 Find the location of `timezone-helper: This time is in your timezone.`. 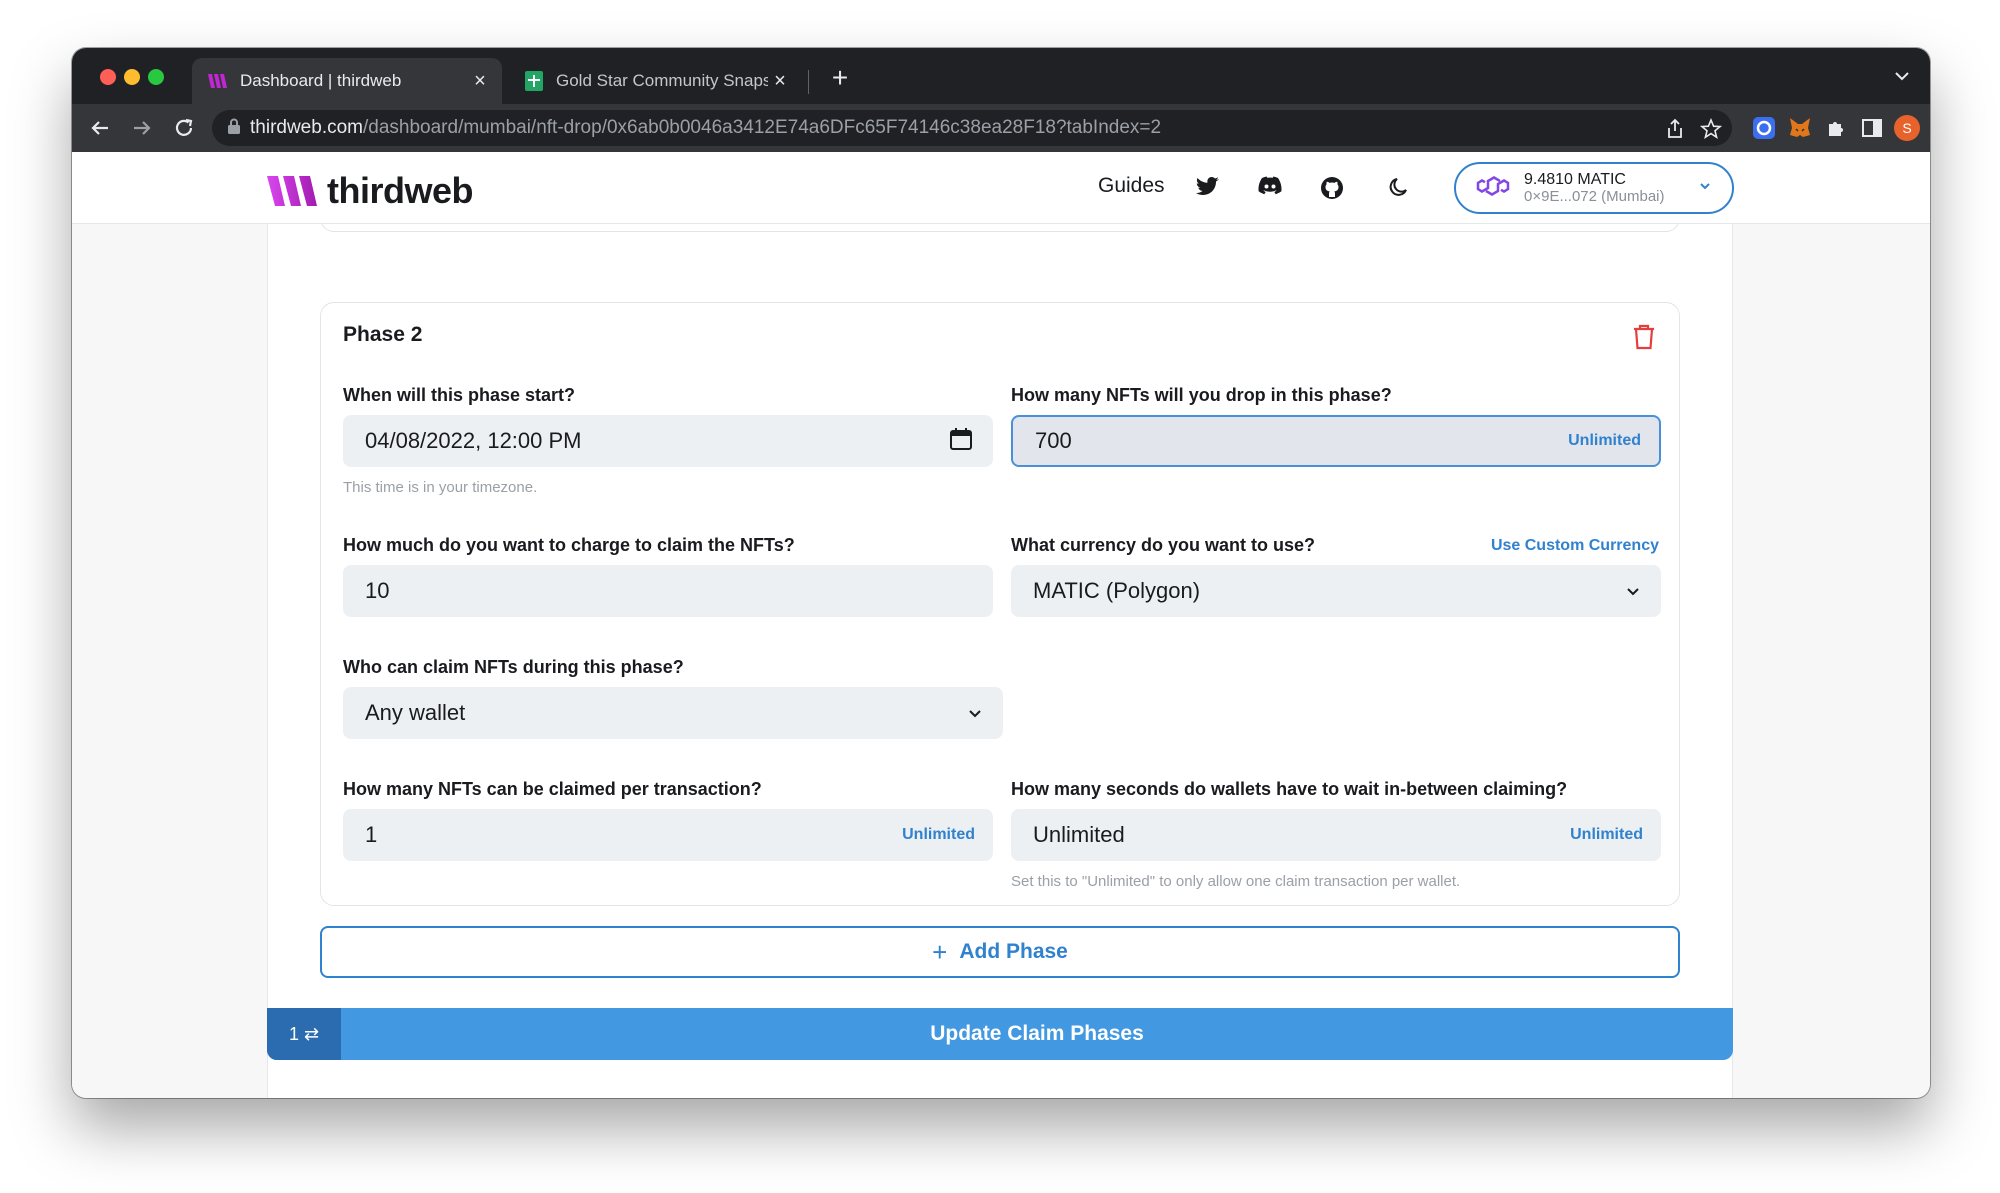

timezone-helper: This time is in your timezone. is located at coordinates (440, 487).